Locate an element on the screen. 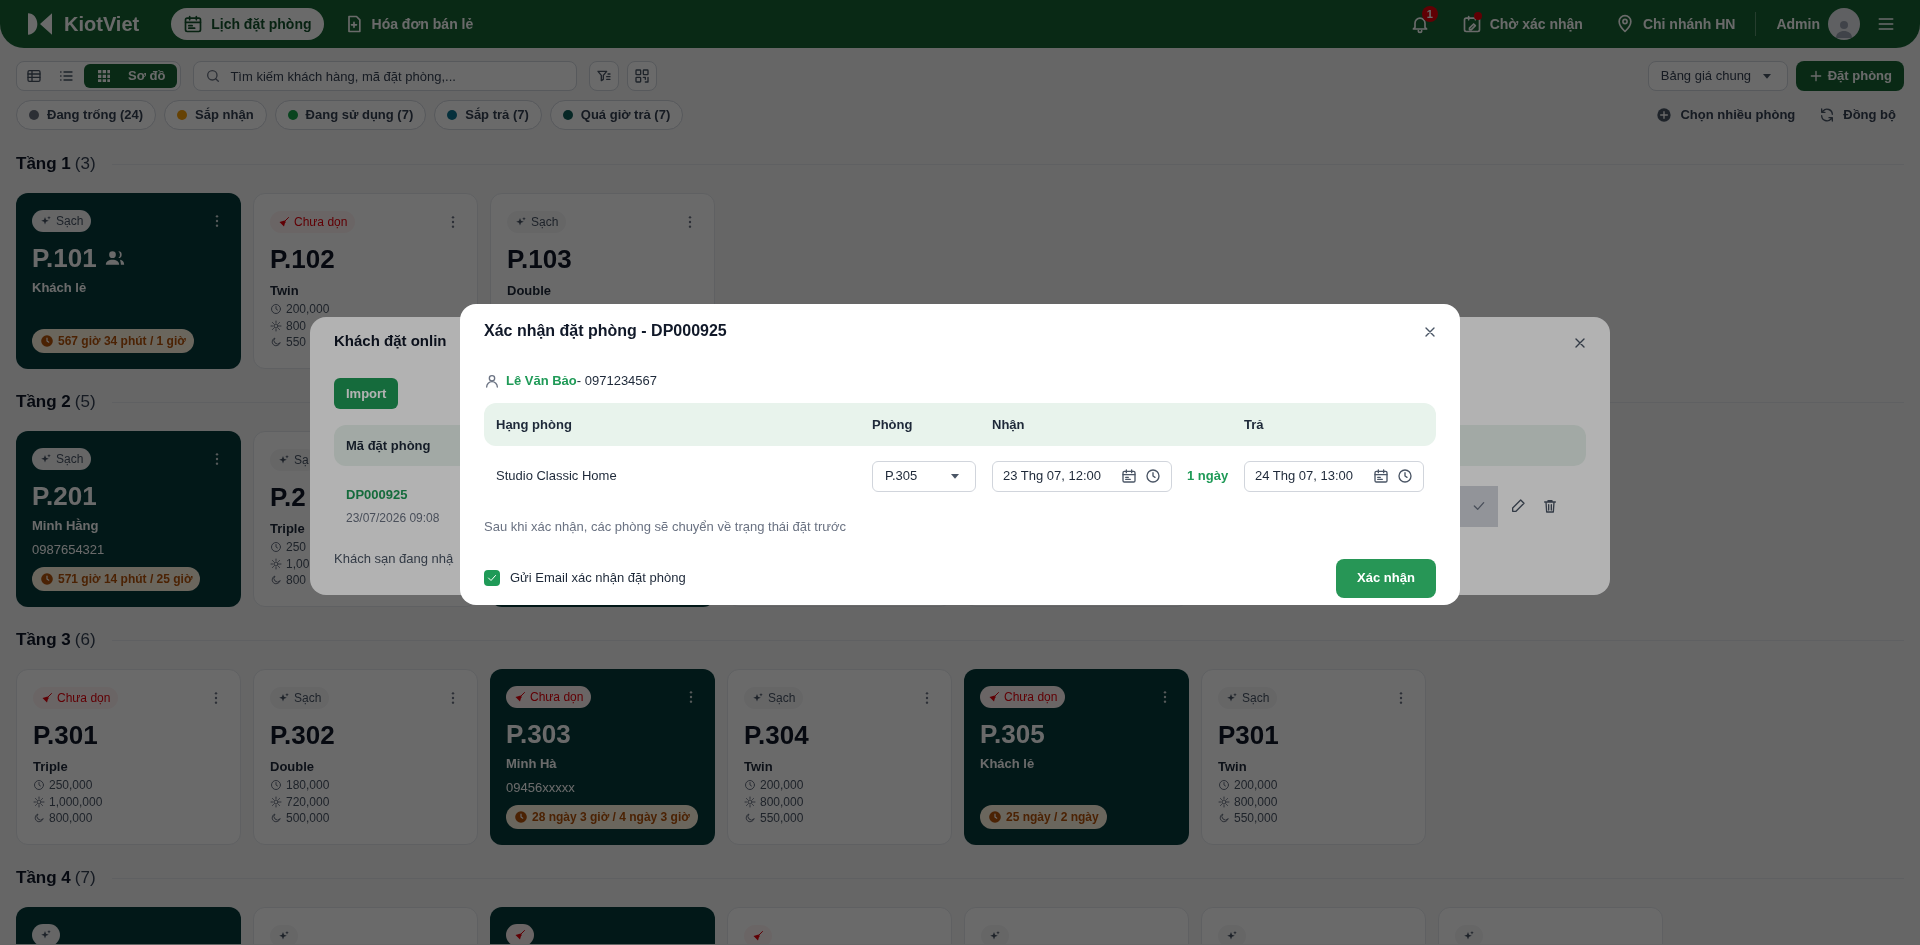 The height and width of the screenshot is (945, 1920). room-card: Chưa dọn P.303 Minh Hà 09456xxxxx 28 ngày 3 giờ / 4 ngày 3 giờ is located at coordinates (602, 757).